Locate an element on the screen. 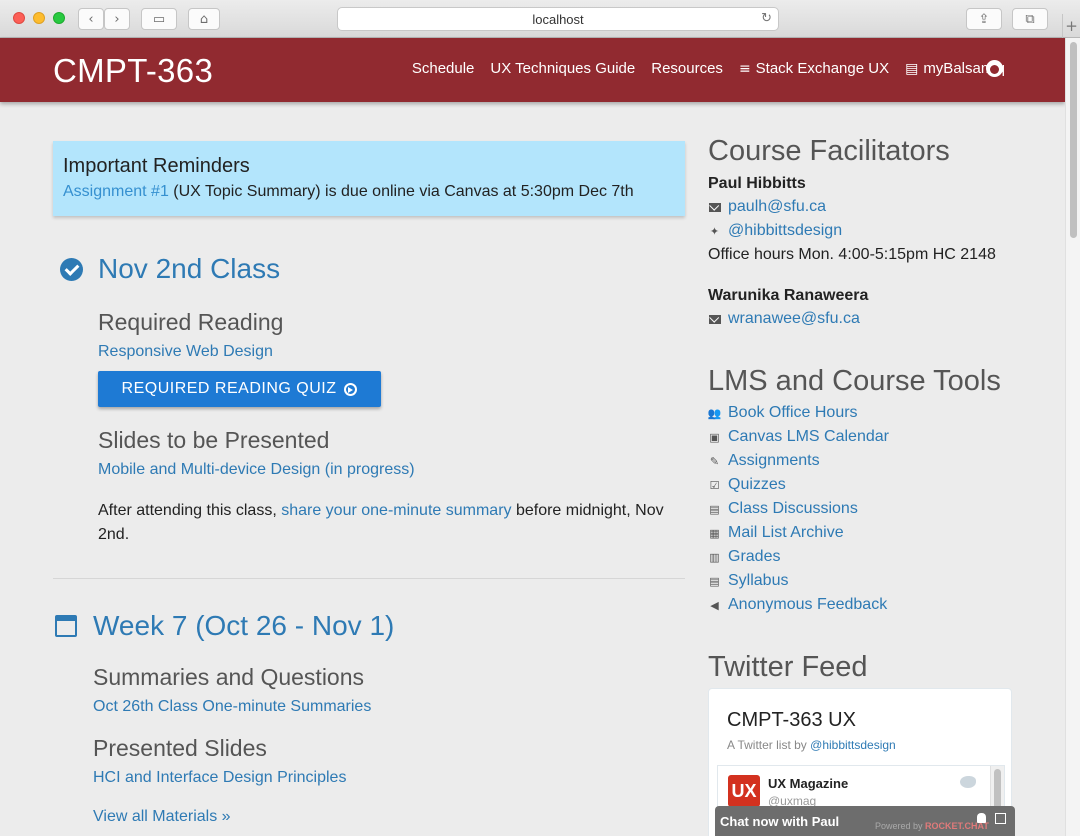 The height and width of the screenshot is (836, 1080). week7-section-heading: Week 7 (Oct 26 - Nov 1) is located at coordinates (224, 626).